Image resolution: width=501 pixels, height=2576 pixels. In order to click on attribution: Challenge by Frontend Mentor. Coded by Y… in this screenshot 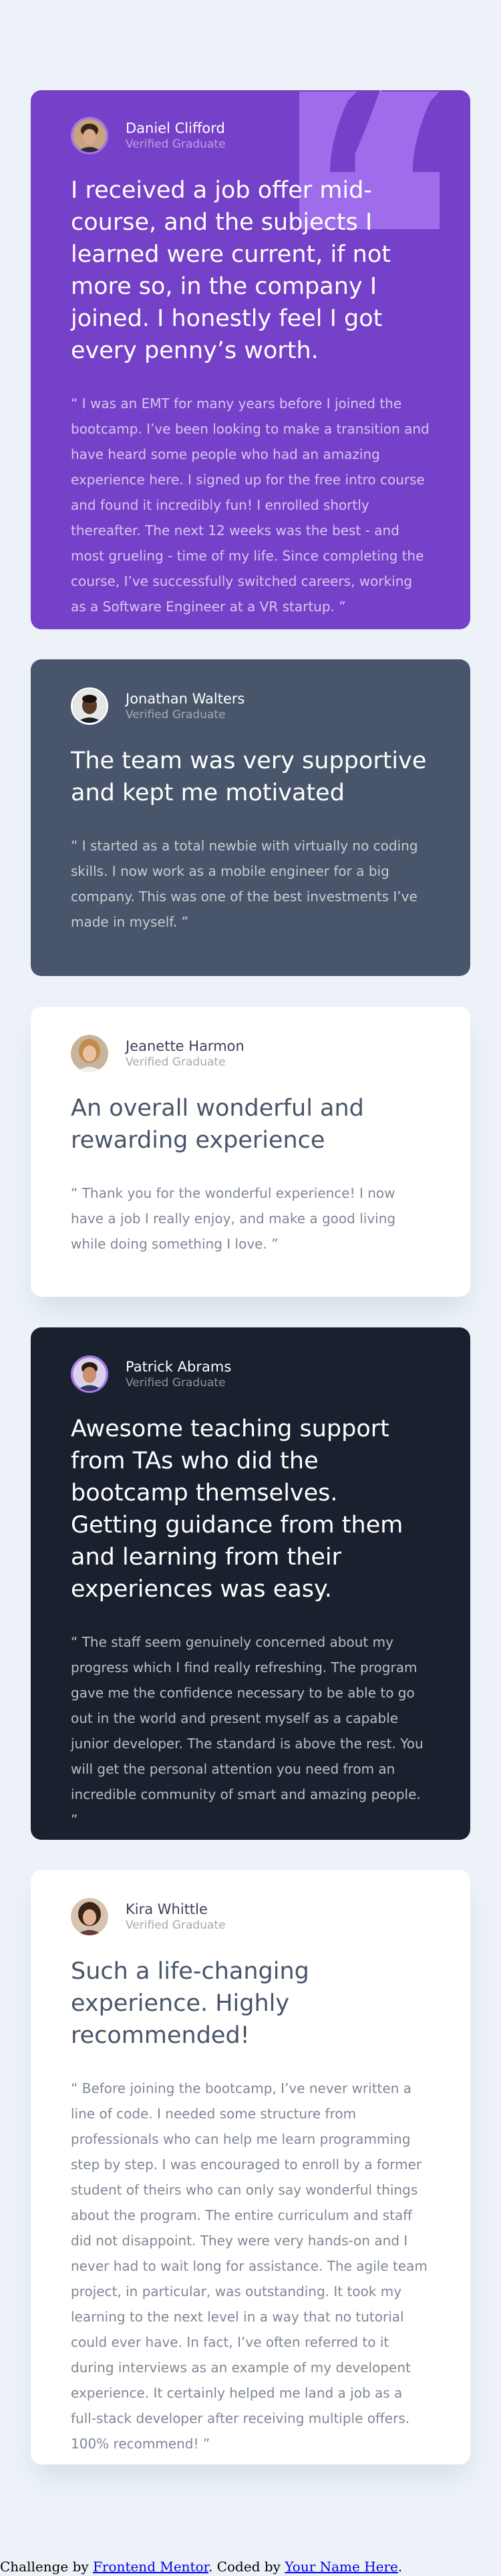, I will do `click(251, 2566)`.